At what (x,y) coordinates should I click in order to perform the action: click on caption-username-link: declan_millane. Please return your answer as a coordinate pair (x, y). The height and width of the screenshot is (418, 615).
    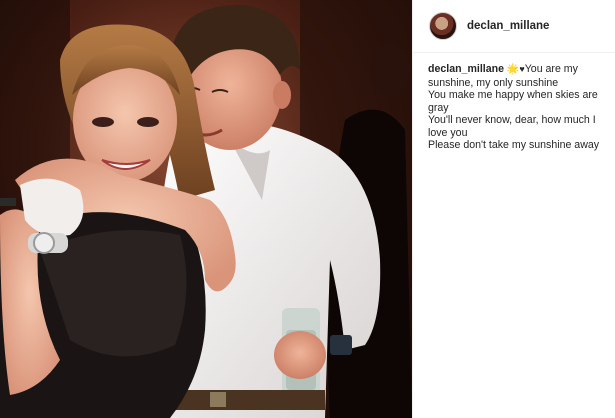
    Looking at the image, I should click on (466, 69).